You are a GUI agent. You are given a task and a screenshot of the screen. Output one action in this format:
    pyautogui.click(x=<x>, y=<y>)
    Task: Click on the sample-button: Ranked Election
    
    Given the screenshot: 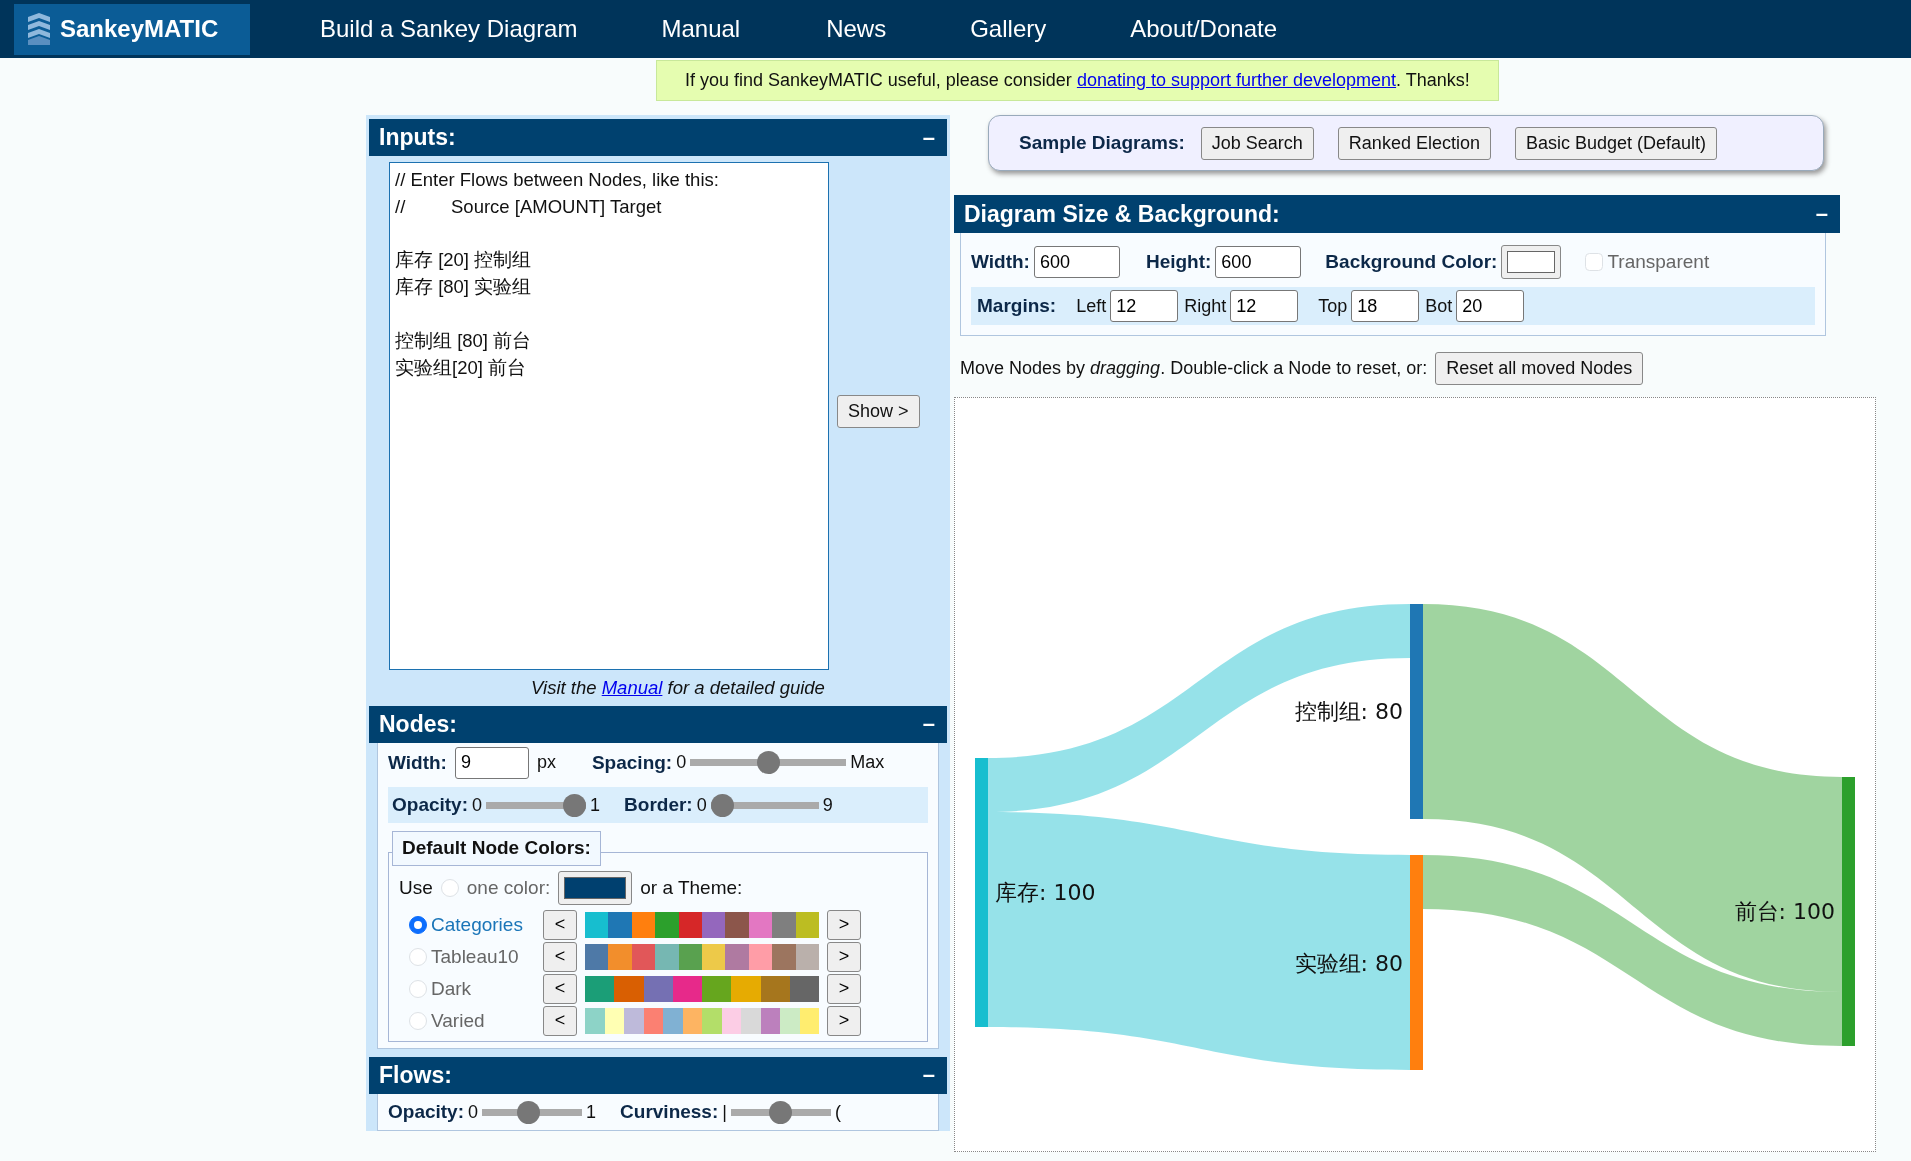 What is the action you would take?
    pyautogui.click(x=1414, y=143)
    